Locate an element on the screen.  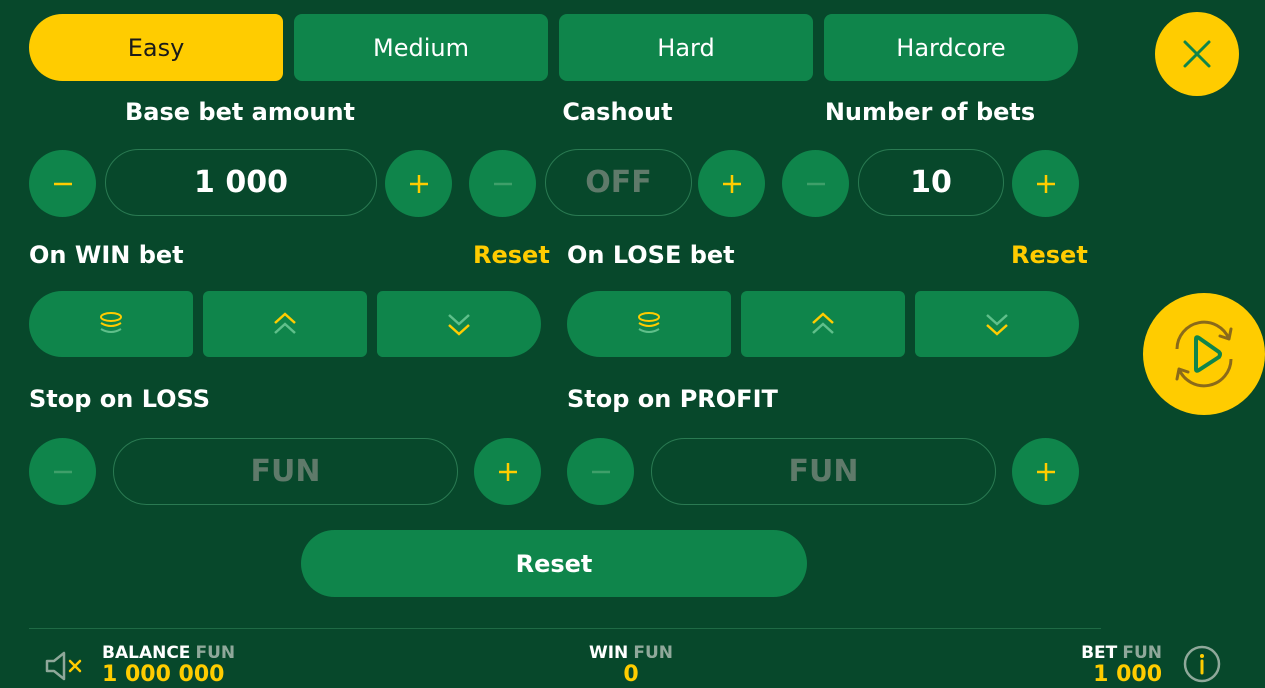
bet-value: 1 000 is located at coordinates (1127, 674).